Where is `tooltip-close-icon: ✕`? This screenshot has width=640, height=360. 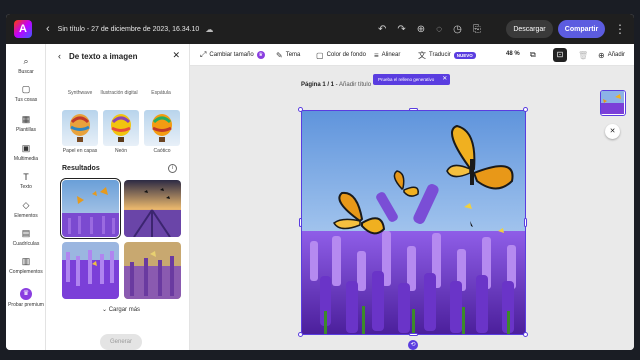
tooltip-close-icon: ✕ is located at coordinates (444, 79).